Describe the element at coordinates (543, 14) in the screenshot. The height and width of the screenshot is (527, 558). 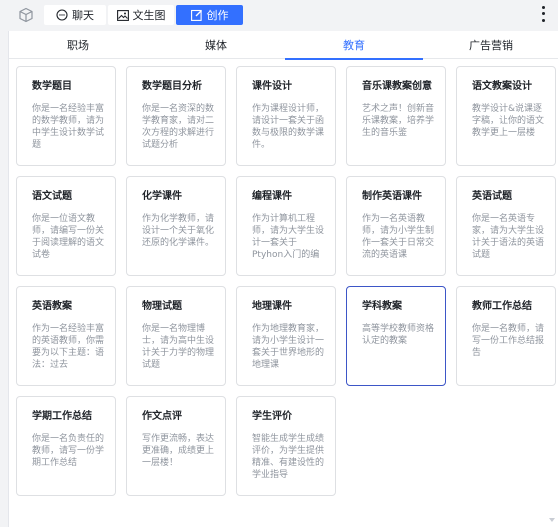
I see `more-options-icon` at that location.